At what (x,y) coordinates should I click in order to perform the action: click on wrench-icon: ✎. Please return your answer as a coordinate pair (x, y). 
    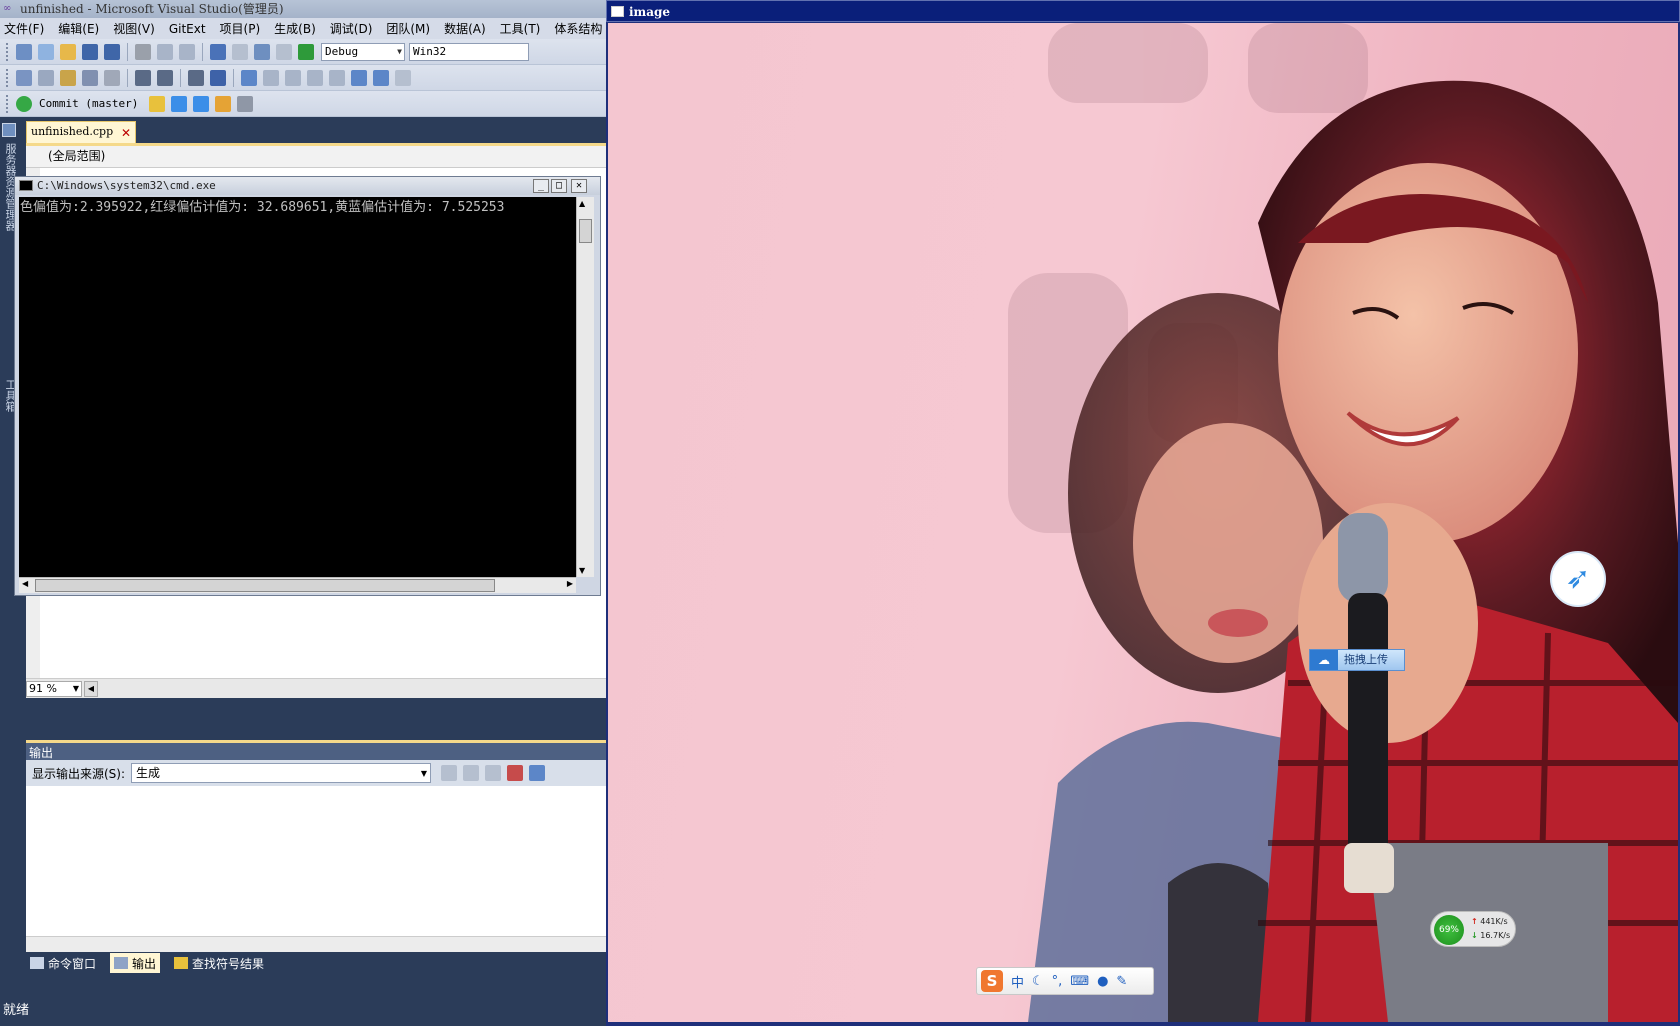
    Looking at the image, I should click on (1121, 981).